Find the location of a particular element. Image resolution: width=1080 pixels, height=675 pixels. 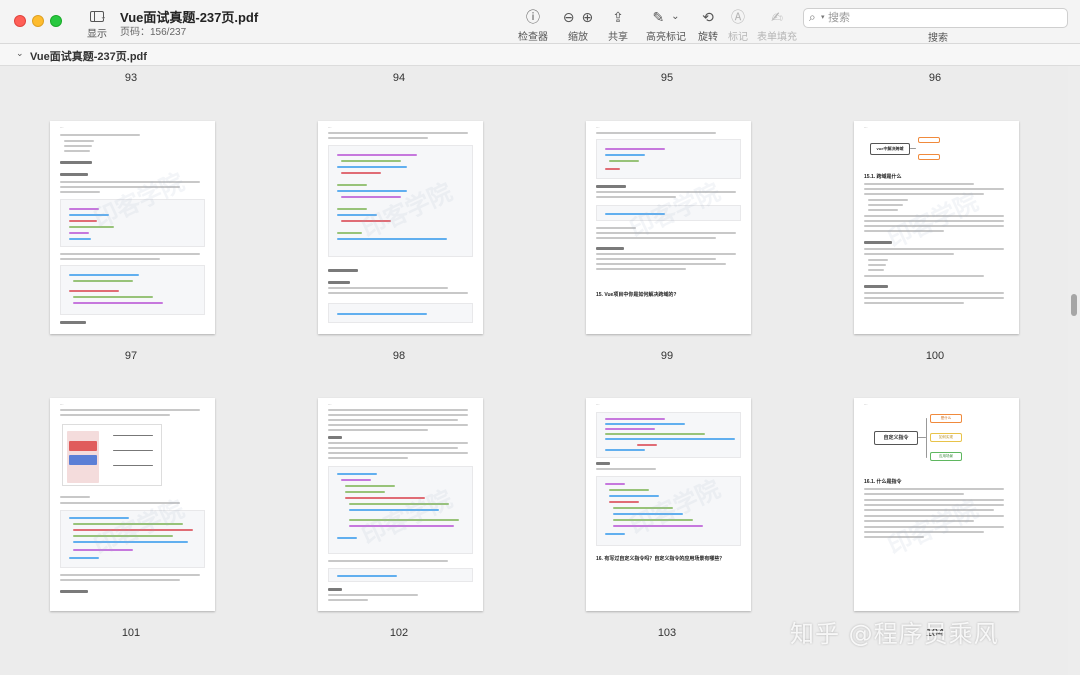

page-indicator: 页码：156/237 is located at coordinates (153, 32).